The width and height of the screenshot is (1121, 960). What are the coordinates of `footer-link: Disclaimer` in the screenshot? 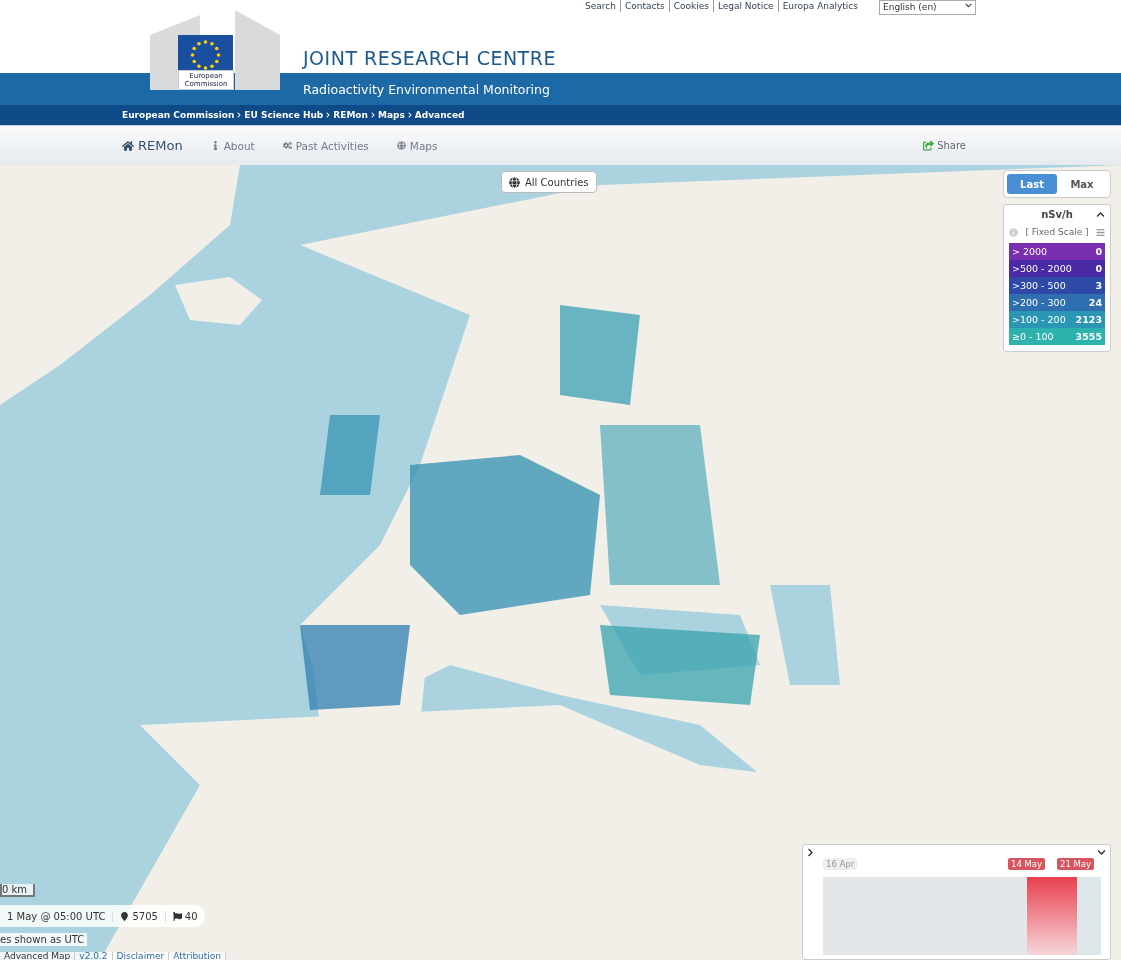 It's located at (141, 956).